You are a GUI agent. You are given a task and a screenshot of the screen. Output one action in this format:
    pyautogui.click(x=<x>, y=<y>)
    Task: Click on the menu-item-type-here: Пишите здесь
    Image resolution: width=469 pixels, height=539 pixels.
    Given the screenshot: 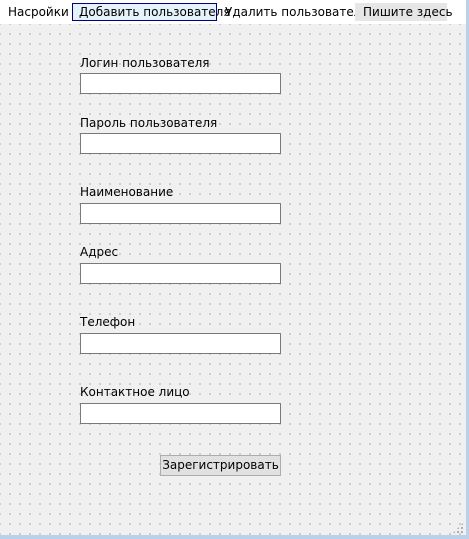 What is the action you would take?
    pyautogui.click(x=404, y=12)
    